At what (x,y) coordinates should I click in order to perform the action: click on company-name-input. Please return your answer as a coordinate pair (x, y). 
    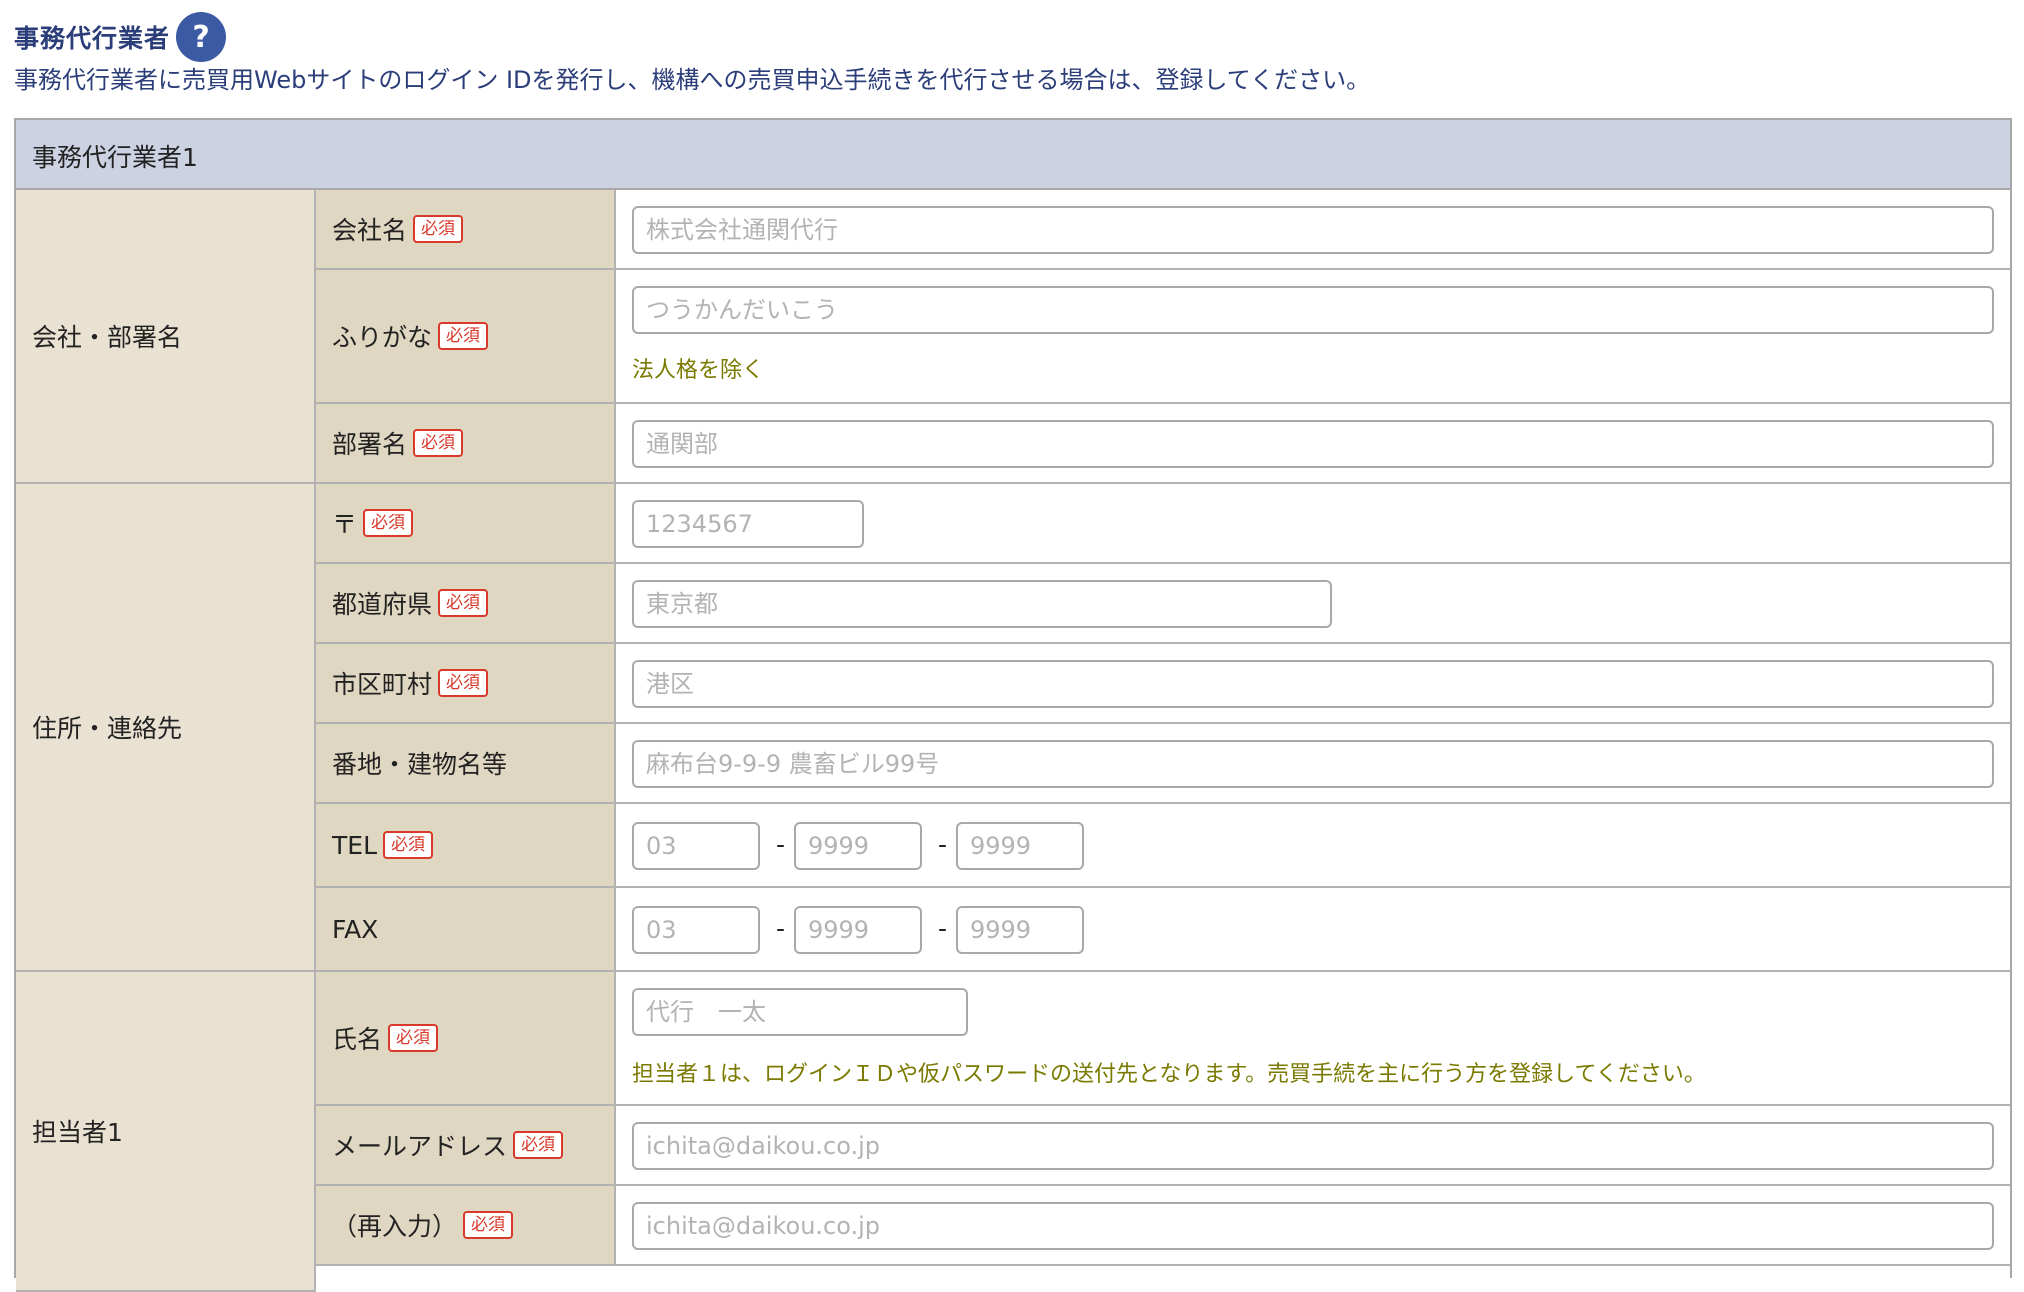
    Looking at the image, I should click on (1313, 230).